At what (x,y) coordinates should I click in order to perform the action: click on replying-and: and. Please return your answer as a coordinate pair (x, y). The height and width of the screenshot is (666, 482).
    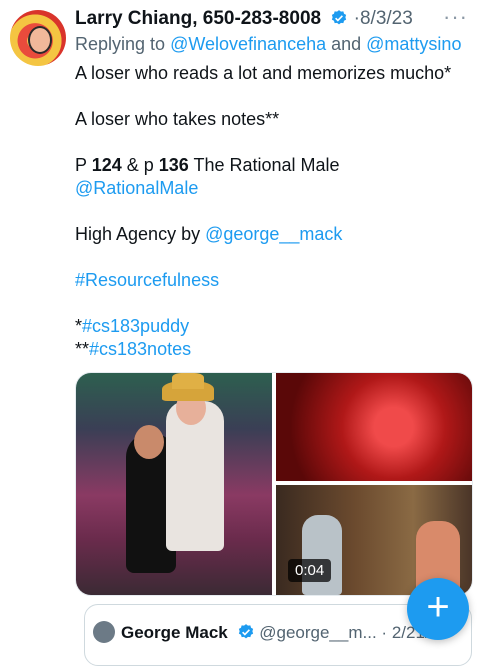
    Looking at the image, I should click on (346, 44).